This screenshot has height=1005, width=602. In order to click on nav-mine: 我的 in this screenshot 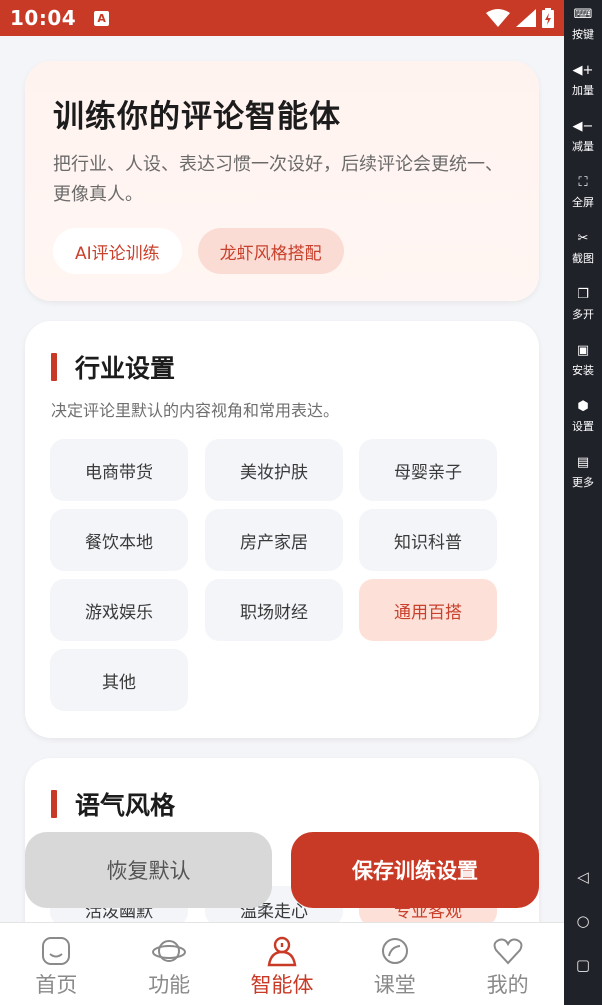, I will do `click(507, 964)`.